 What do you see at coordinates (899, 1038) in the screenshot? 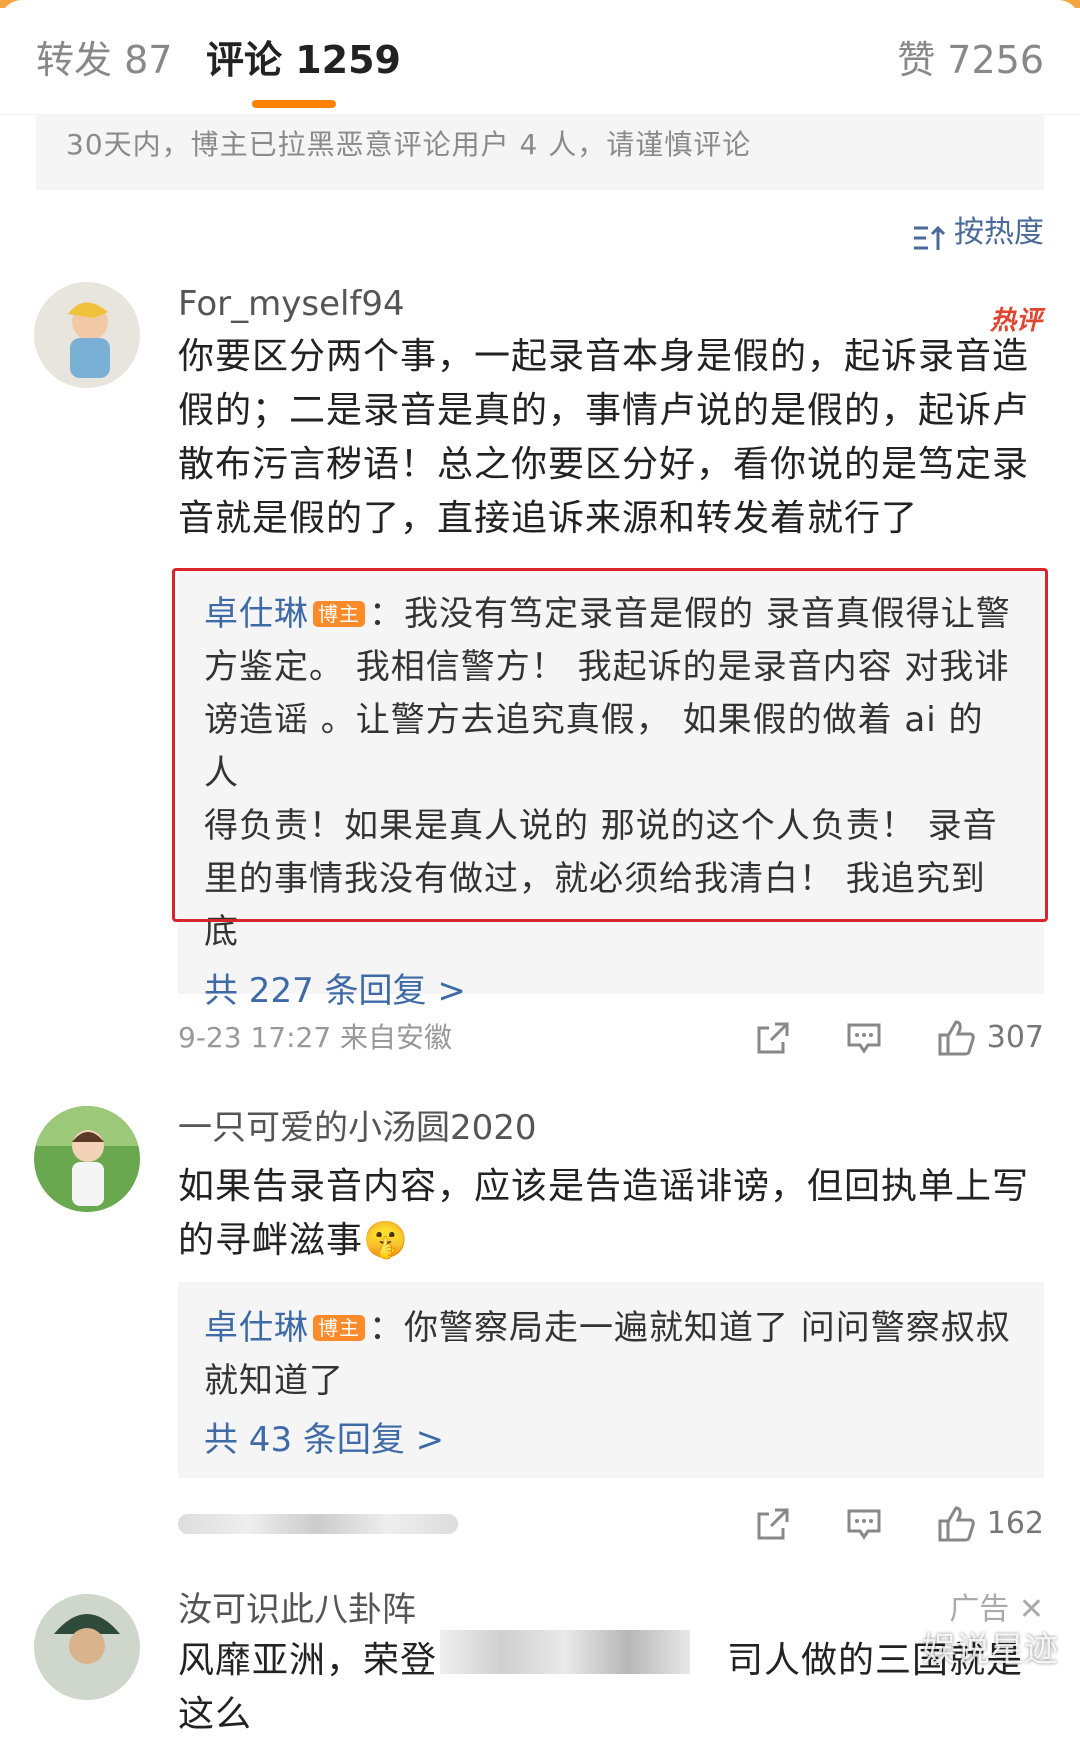
I see `comment-actions: 307` at bounding box center [899, 1038].